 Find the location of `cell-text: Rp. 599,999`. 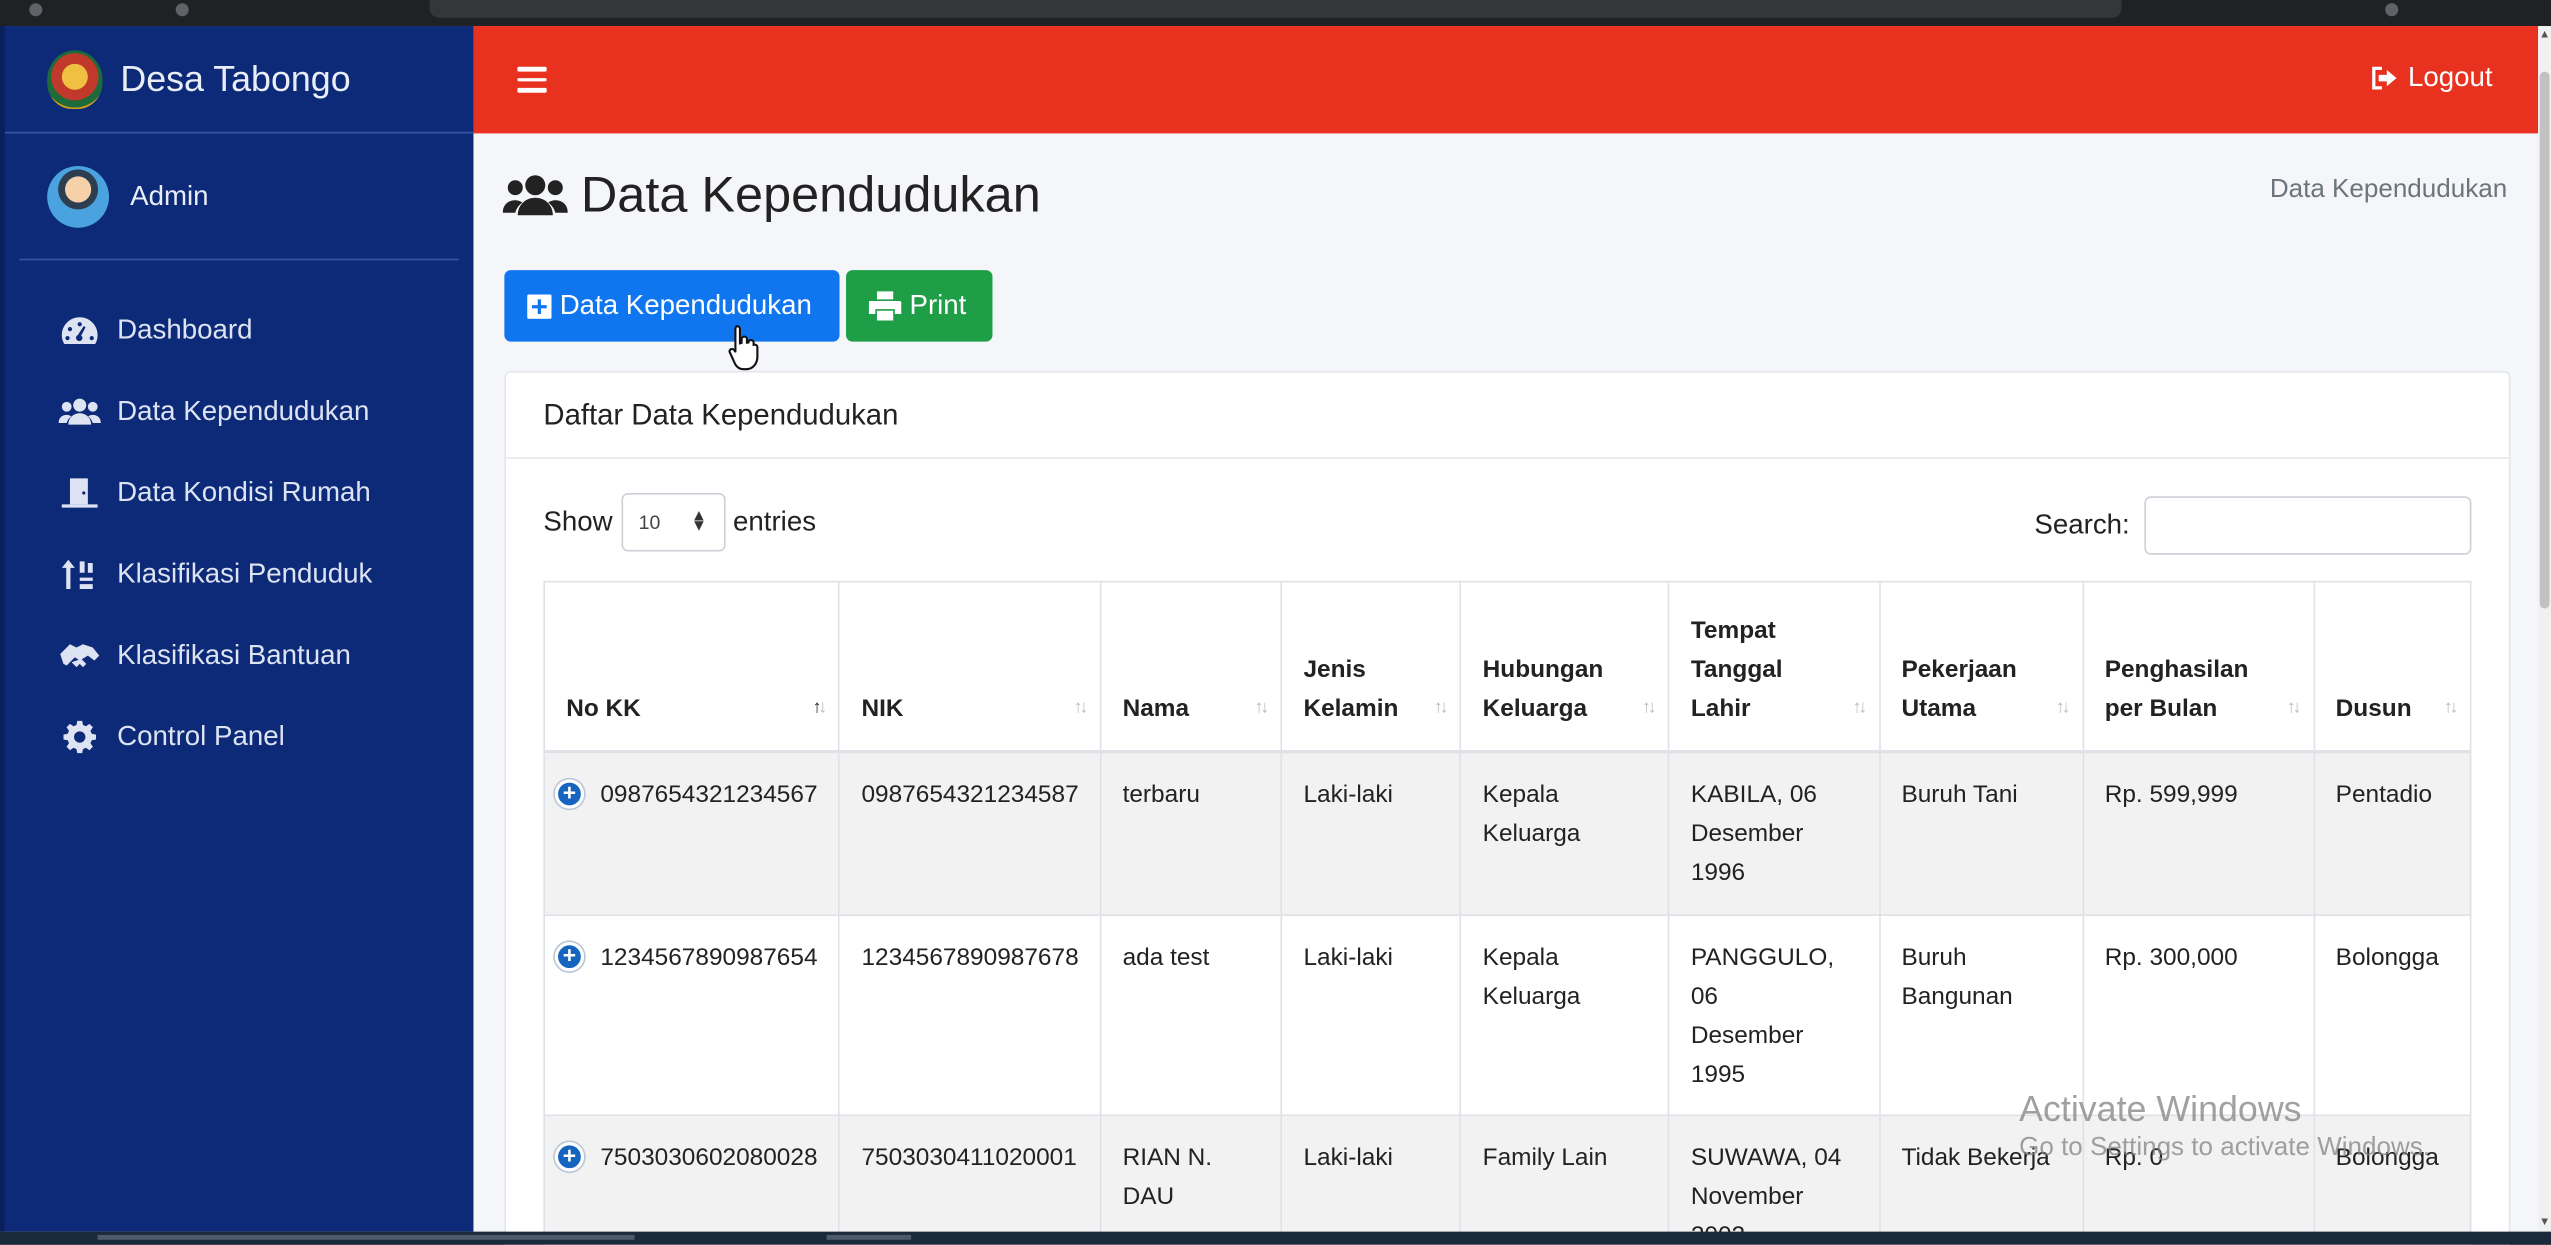

cell-text: Rp. 599,999 is located at coordinates (2171, 794).